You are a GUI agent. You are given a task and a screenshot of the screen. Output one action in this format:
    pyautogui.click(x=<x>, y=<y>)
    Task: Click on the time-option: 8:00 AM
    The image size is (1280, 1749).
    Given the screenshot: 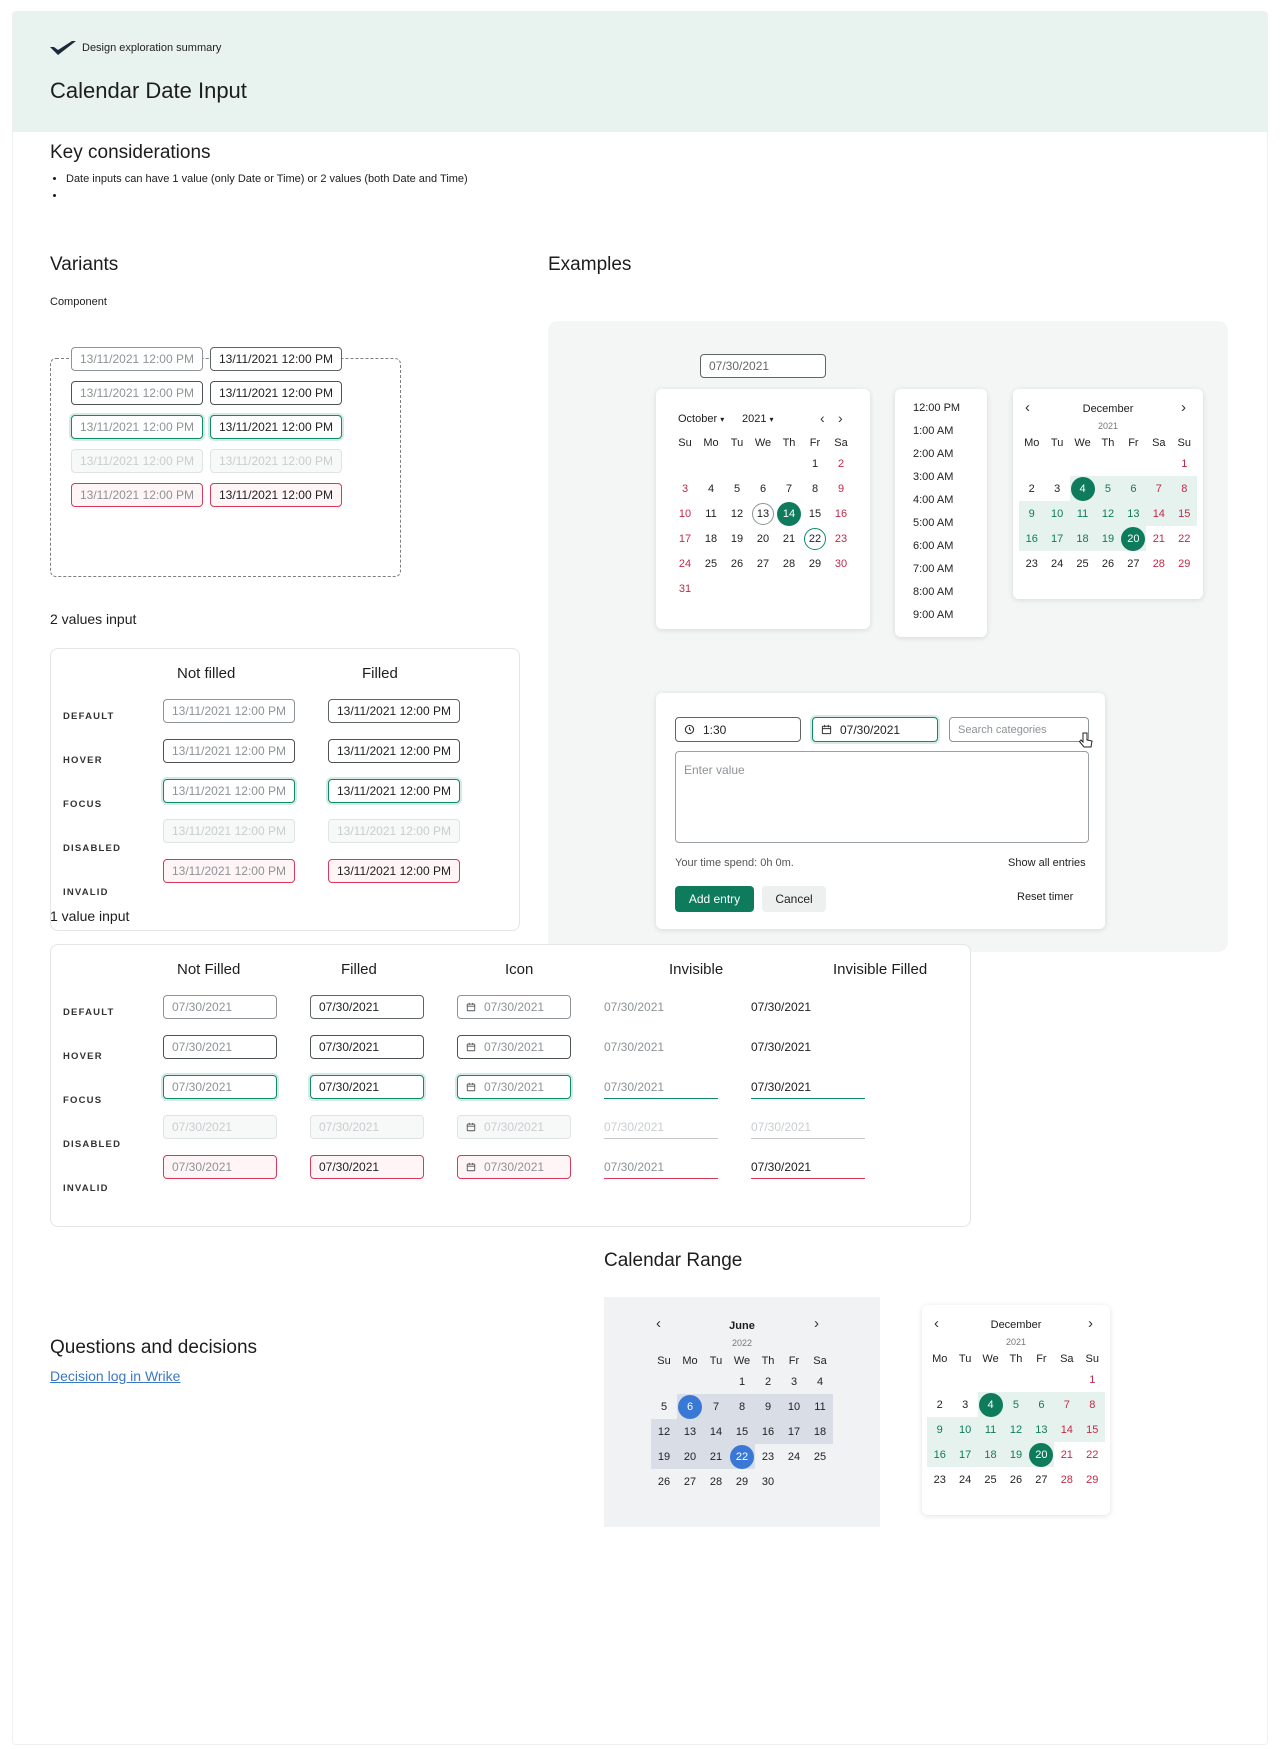 What is the action you would take?
    pyautogui.click(x=941, y=592)
    